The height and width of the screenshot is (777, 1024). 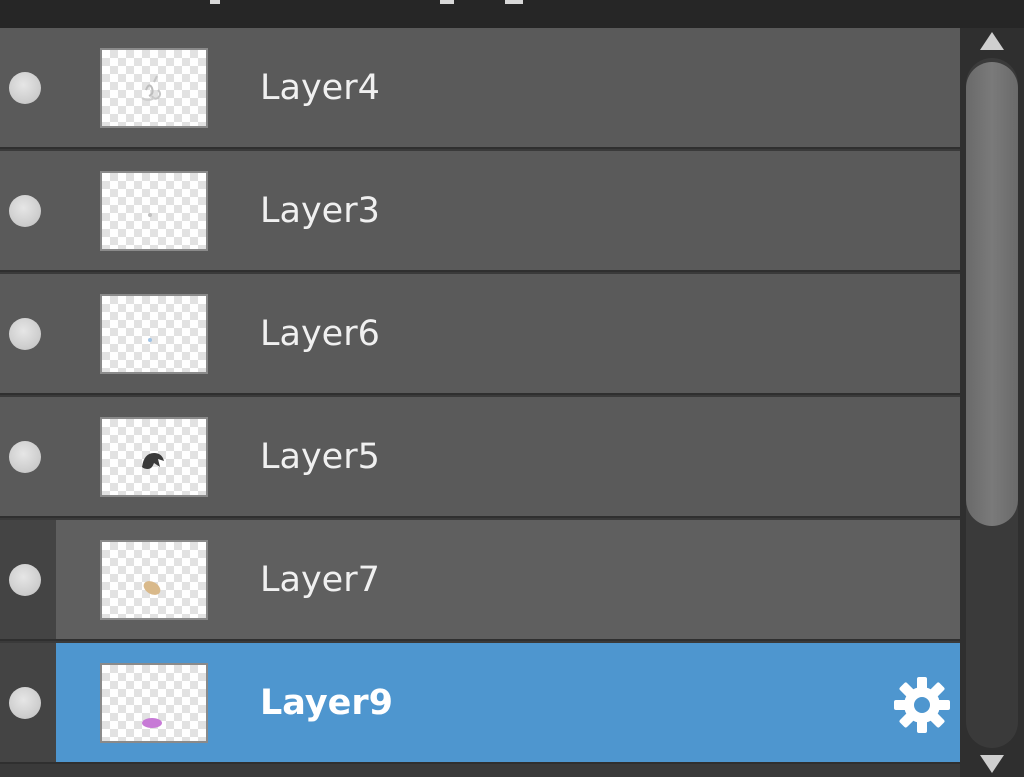 I want to click on shape-thumbnail-icon, so click(x=153, y=461).